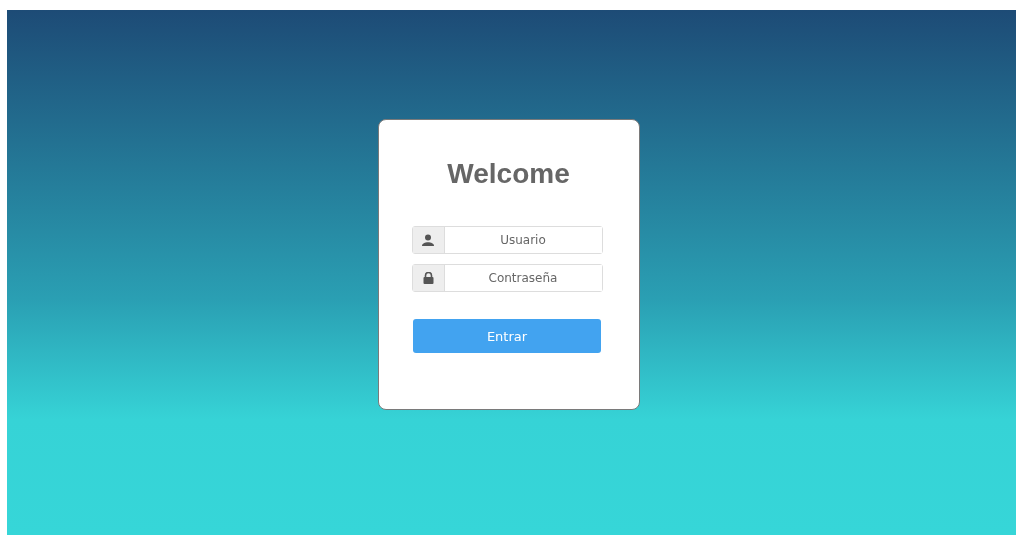  What do you see at coordinates (507, 240) in the screenshot?
I see `input-field: Usuario` at bounding box center [507, 240].